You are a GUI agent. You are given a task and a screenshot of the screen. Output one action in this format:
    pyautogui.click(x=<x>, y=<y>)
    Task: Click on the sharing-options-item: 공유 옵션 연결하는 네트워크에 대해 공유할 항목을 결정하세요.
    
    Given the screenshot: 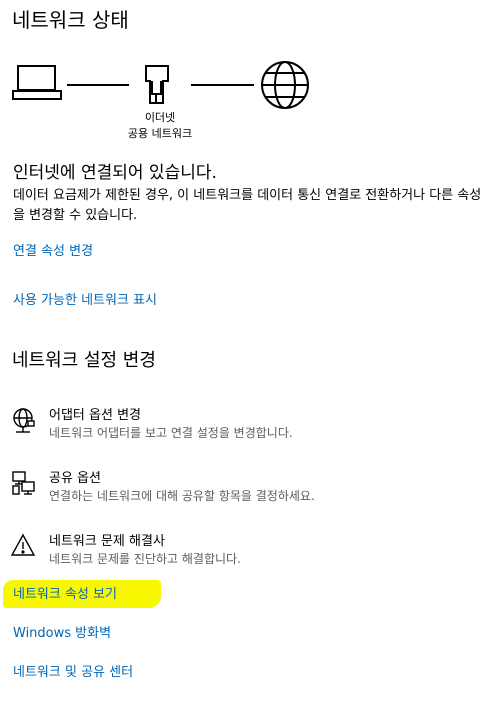 What is the action you would take?
    pyautogui.click(x=245, y=489)
    